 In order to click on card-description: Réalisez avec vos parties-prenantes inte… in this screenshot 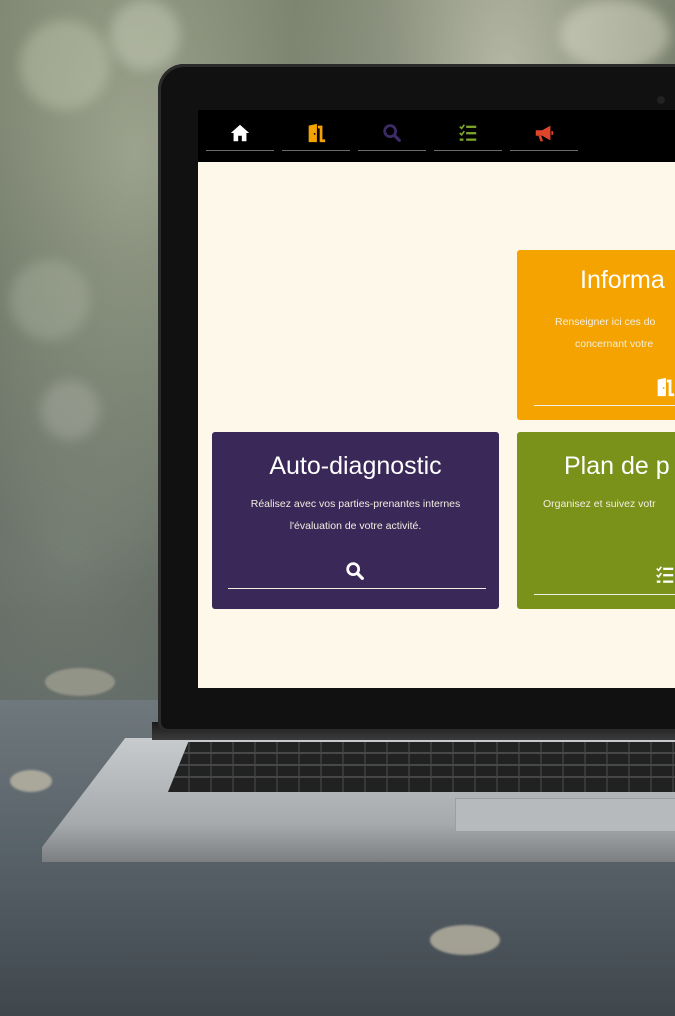, I will do `click(355, 504)`.